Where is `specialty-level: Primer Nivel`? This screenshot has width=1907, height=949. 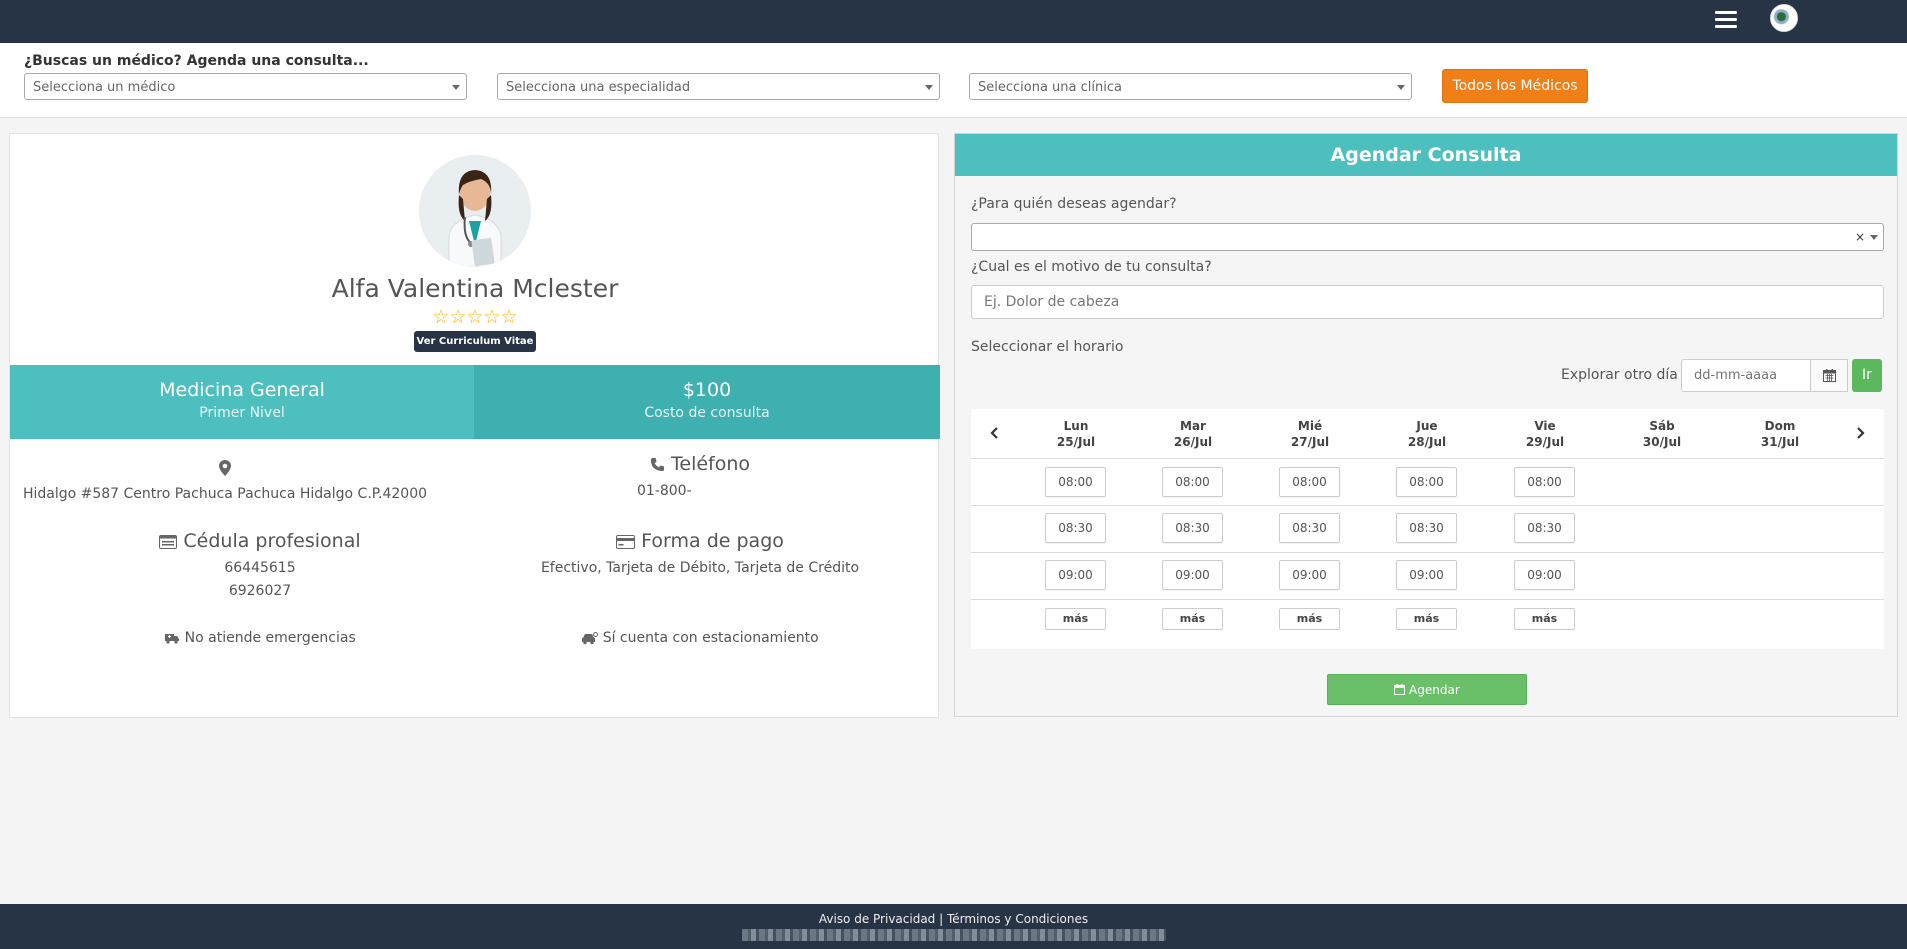
specialty-level: Primer Nivel is located at coordinates (242, 413).